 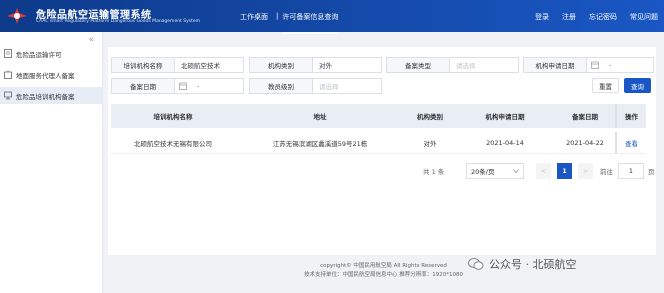 What do you see at coordinates (533, 264) in the screenshot?
I see `watermark-text: 公众号 · 北硕航空` at bounding box center [533, 264].